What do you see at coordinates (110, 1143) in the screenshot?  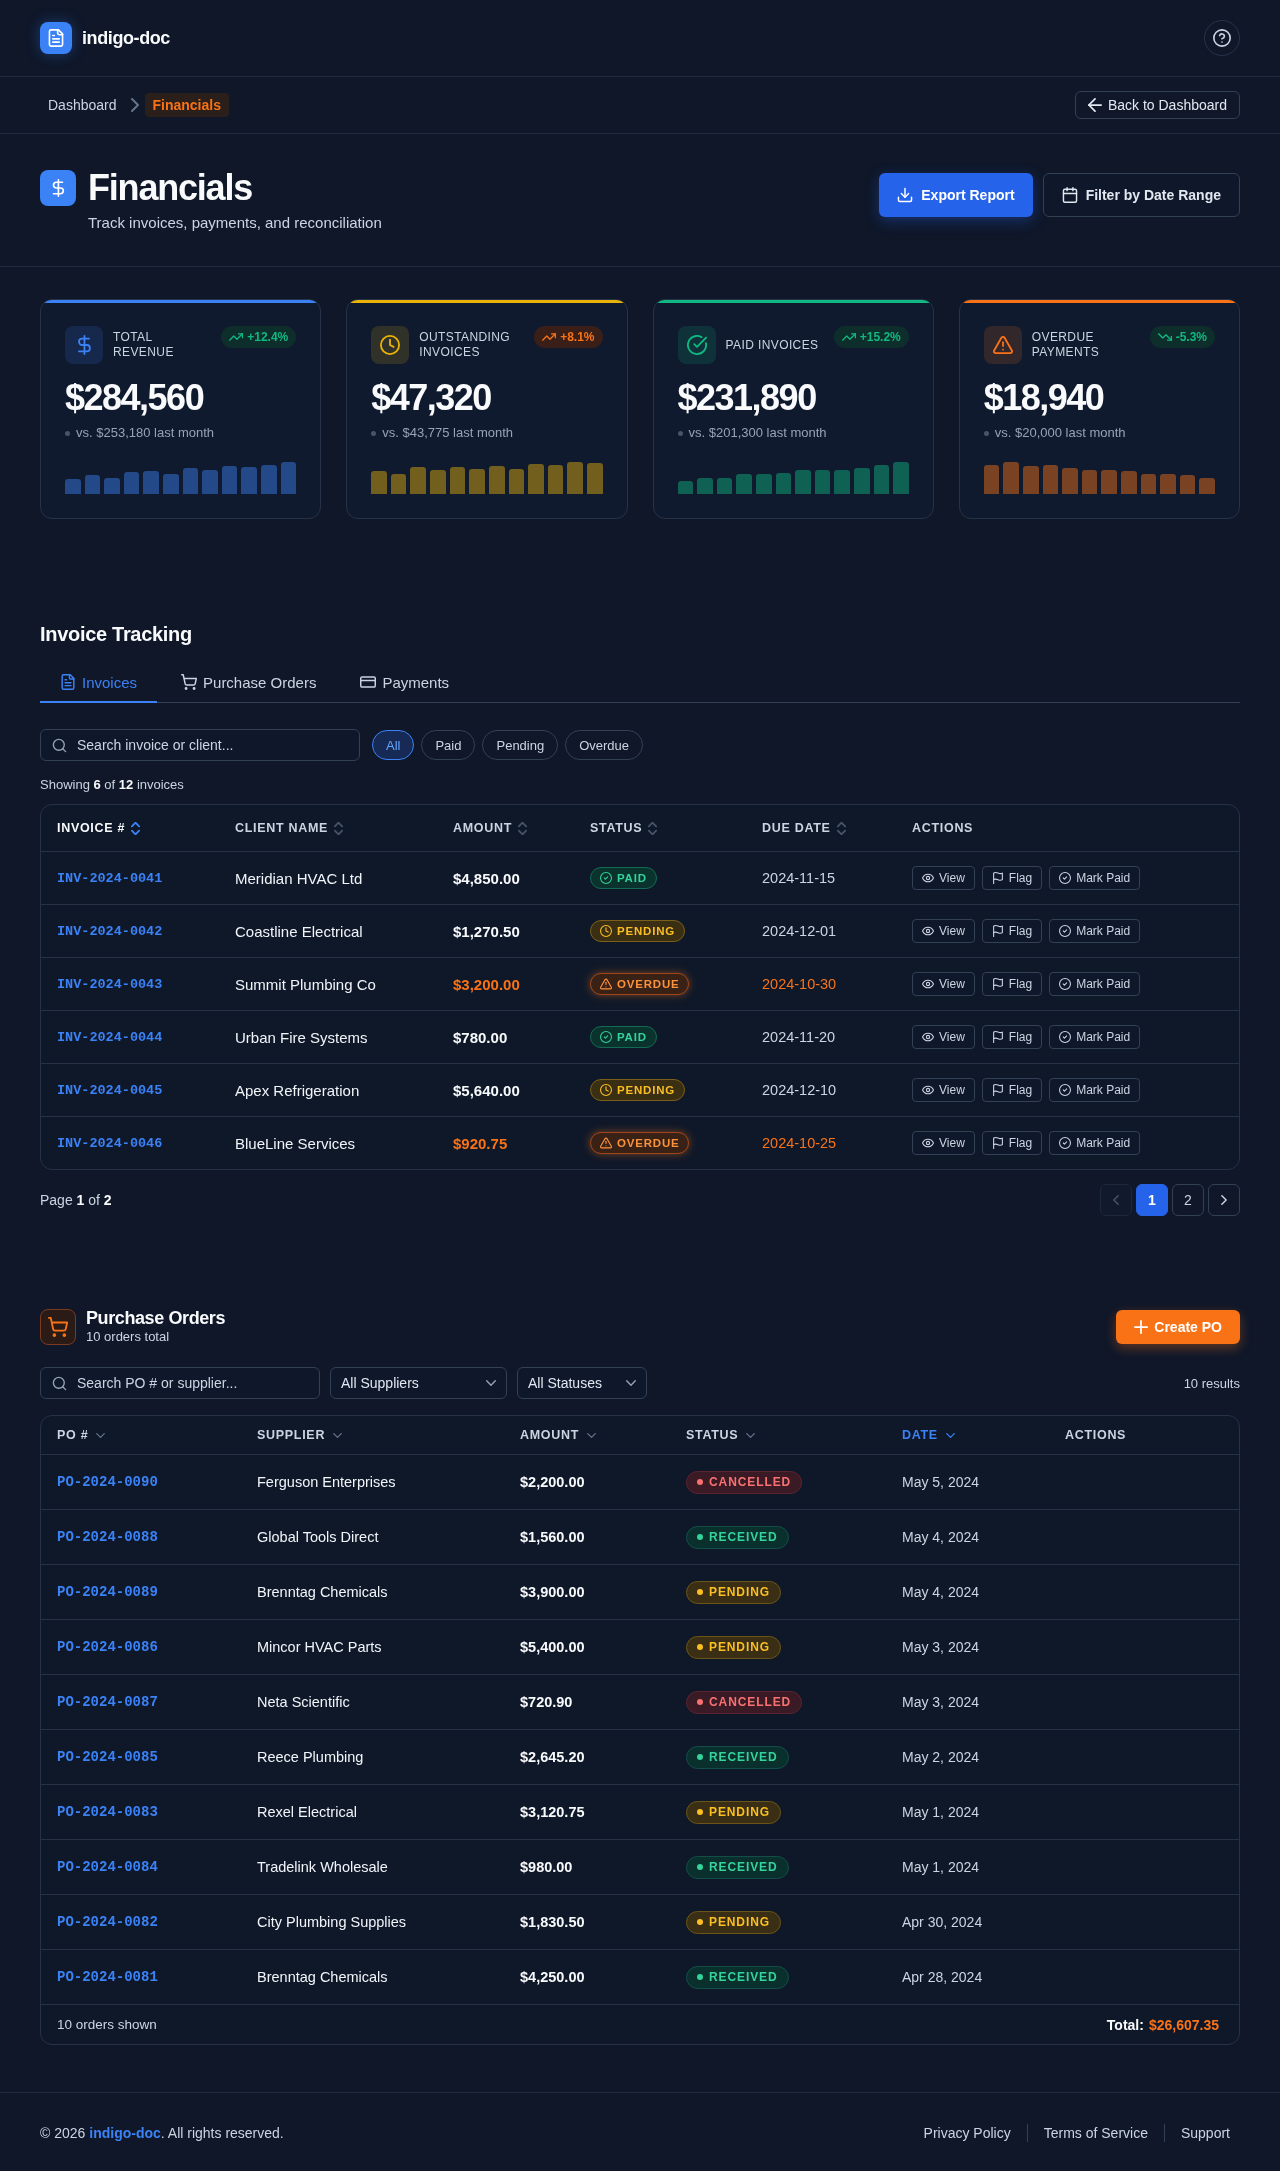 I see `invoice-number-link: INV-2024-0046` at bounding box center [110, 1143].